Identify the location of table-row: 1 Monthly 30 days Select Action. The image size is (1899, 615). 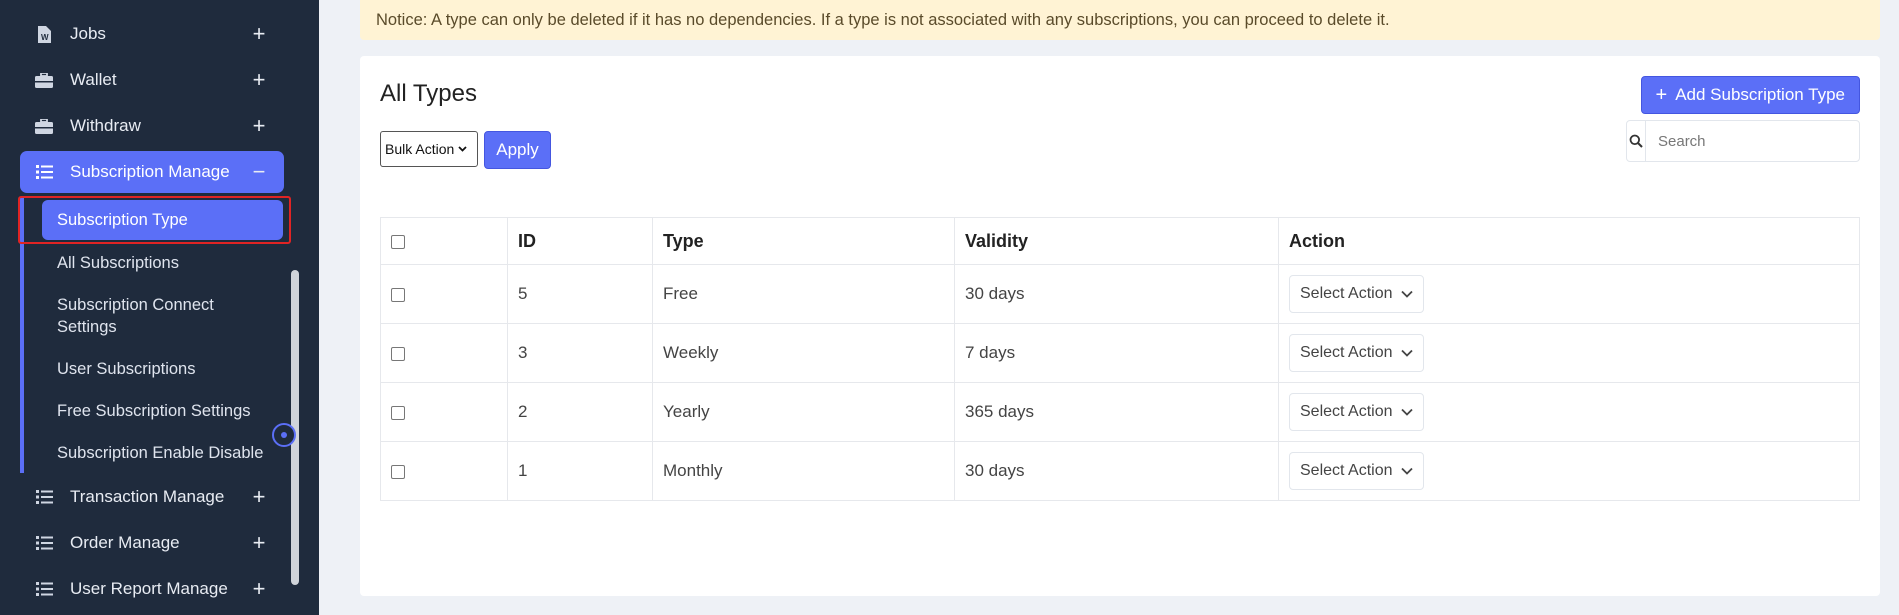
(1120, 471).